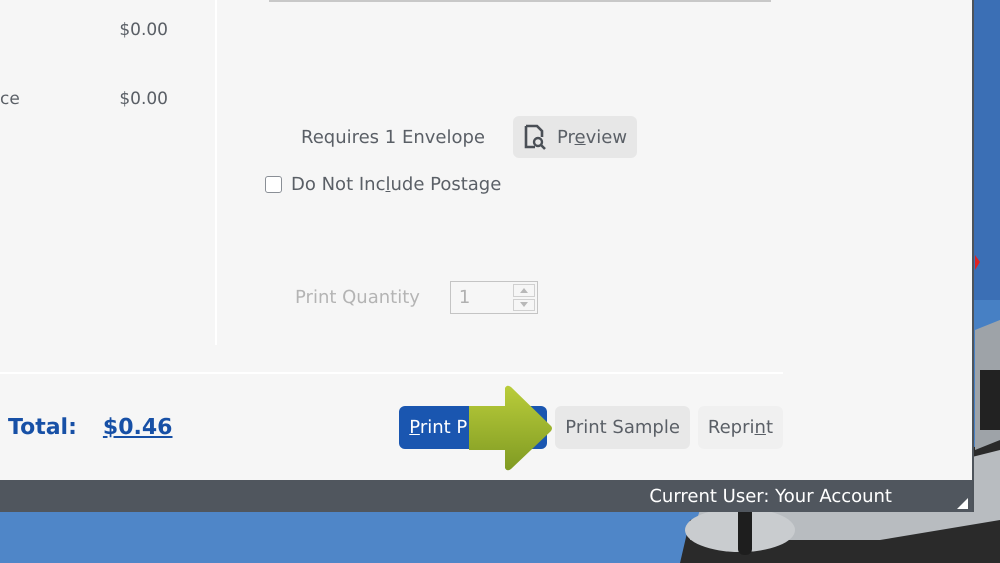  Describe the element at coordinates (273, 184) in the screenshot. I see `checkbox` at that location.